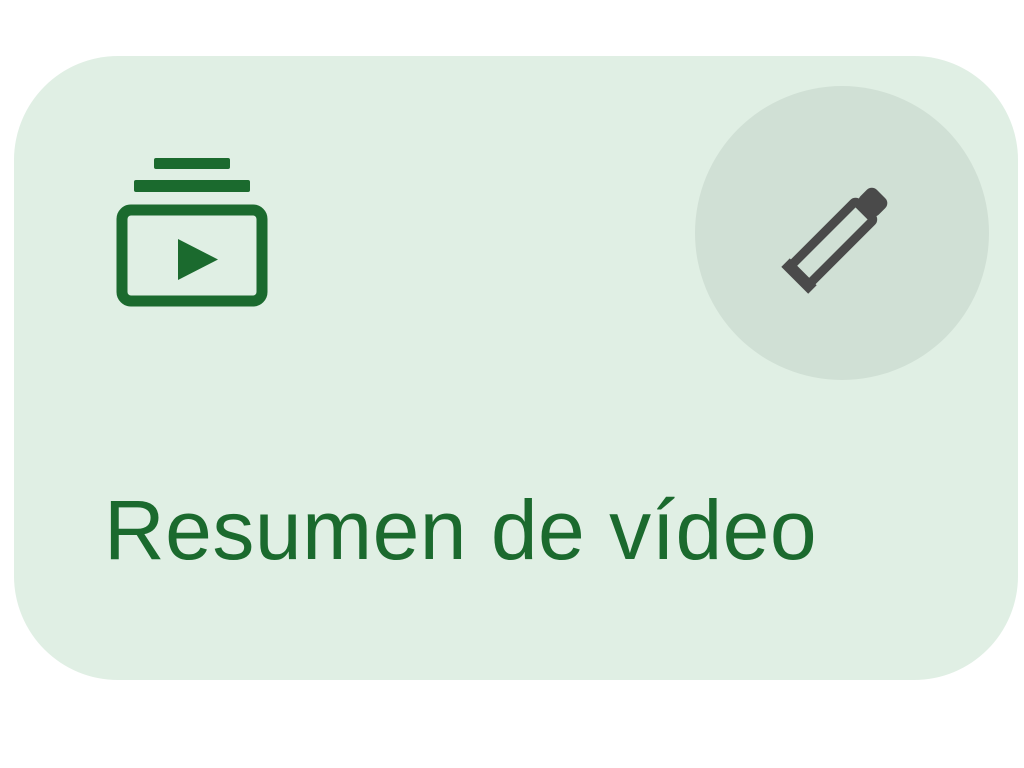 This screenshot has width=1024, height=768. What do you see at coordinates (461, 530) in the screenshot?
I see `card-label: Resumen de vídeo` at bounding box center [461, 530].